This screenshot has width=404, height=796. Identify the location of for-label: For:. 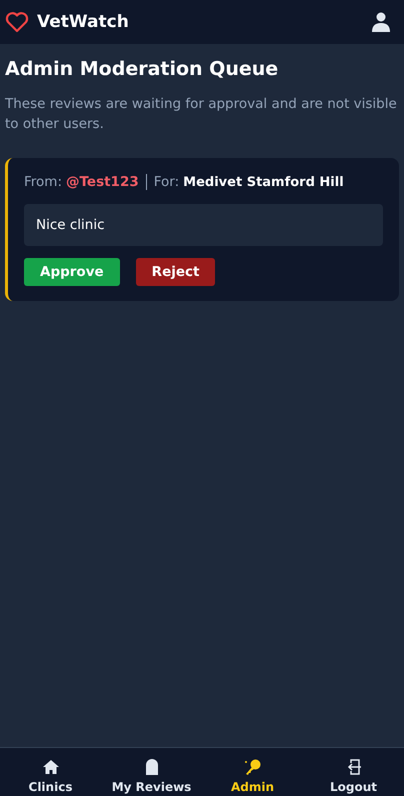
(167, 182).